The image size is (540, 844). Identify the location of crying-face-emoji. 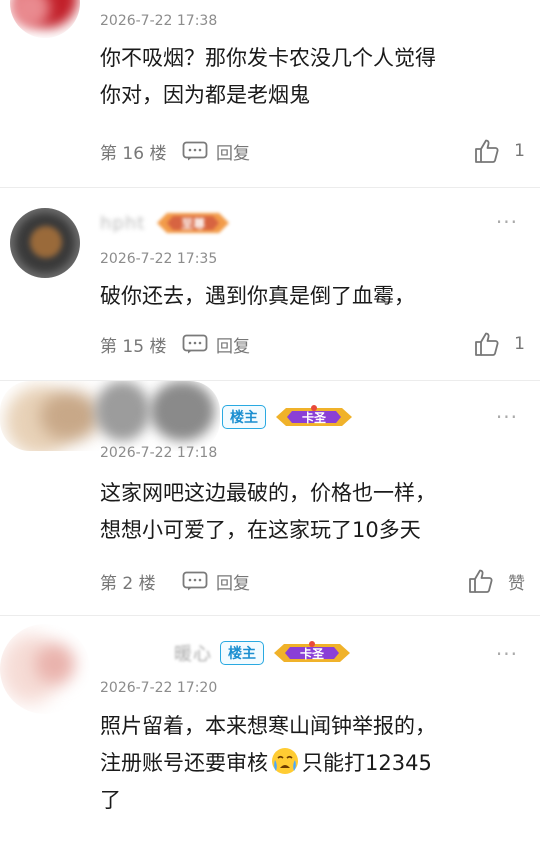
(285, 761).